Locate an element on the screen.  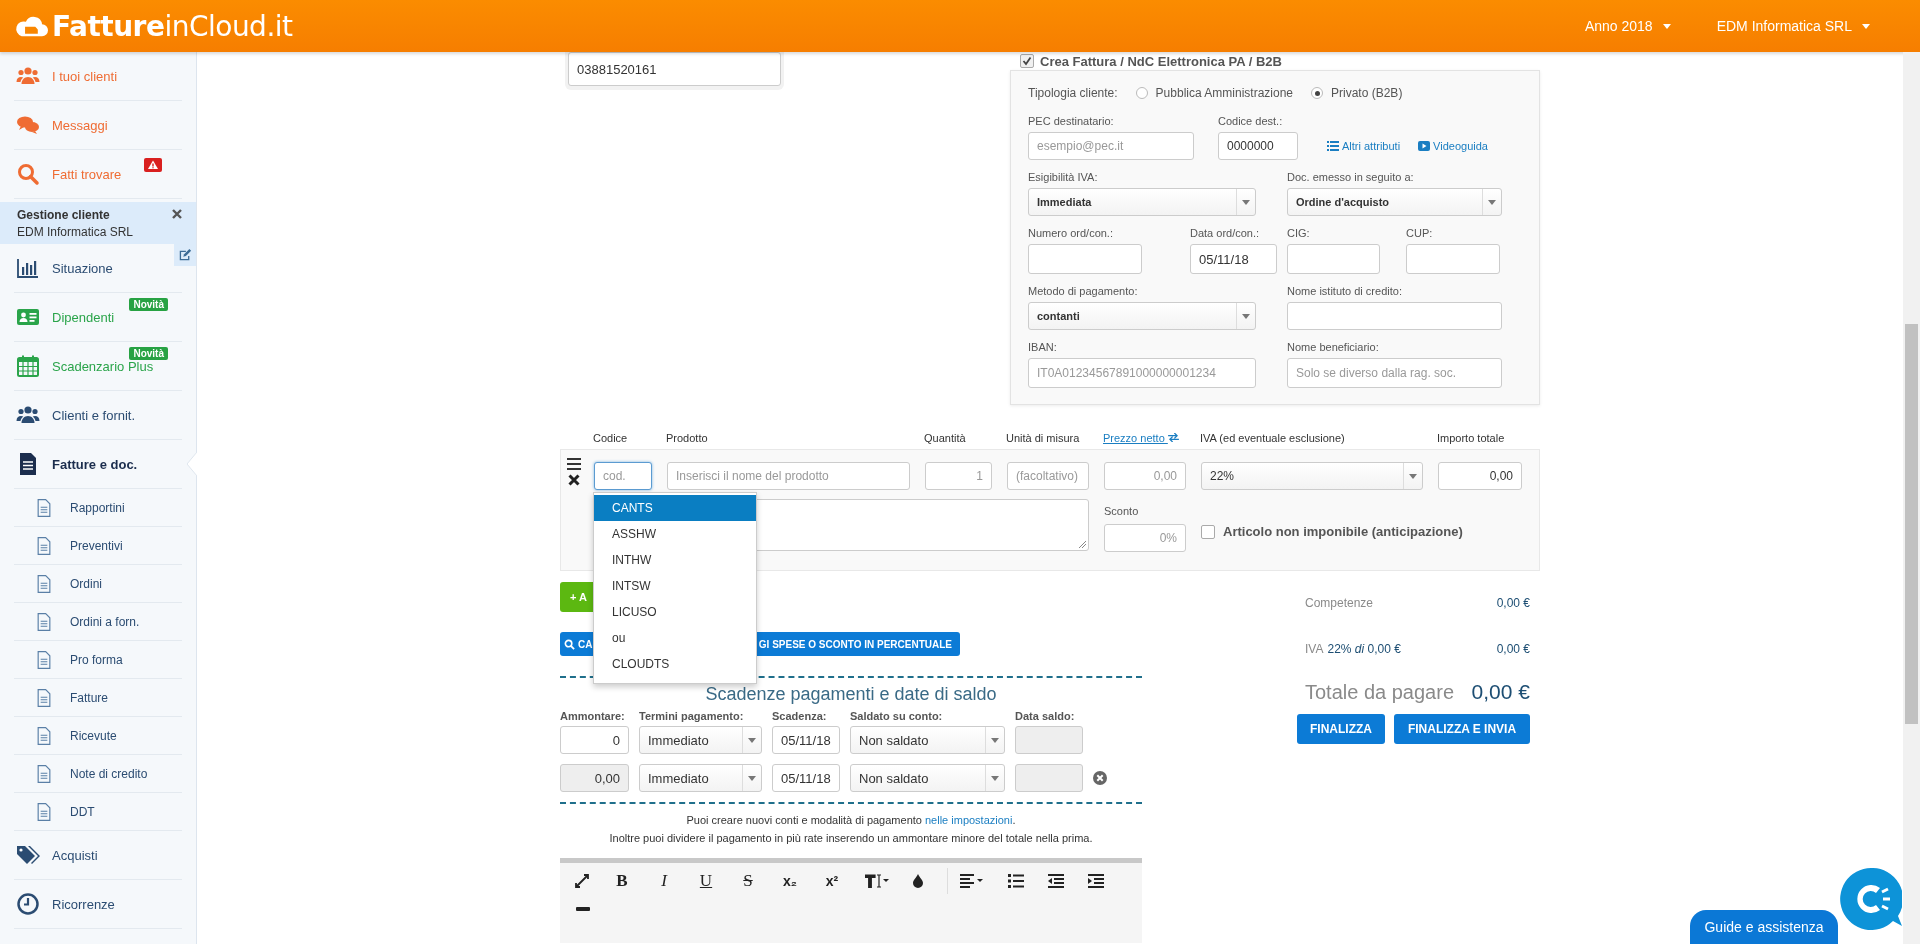
vat-detail: 22% di 0,00 € is located at coordinates (1364, 649).